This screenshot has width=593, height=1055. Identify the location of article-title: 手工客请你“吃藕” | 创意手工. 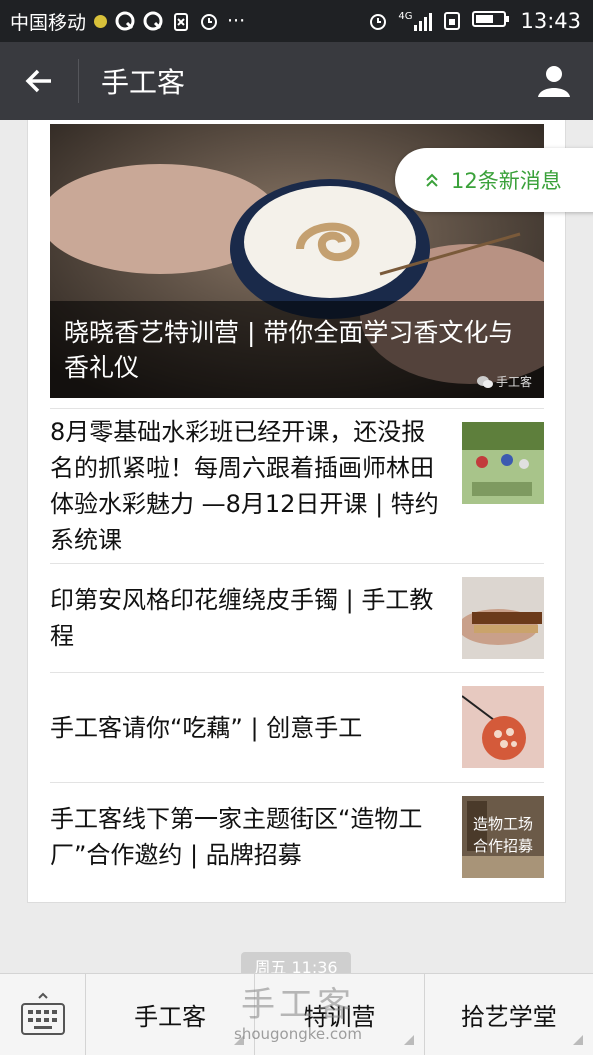
(206, 727).